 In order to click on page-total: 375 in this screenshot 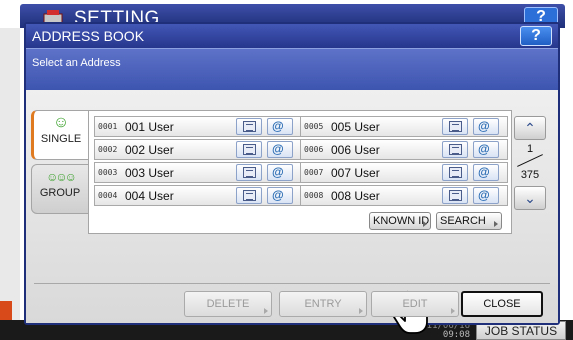, I will do `click(530, 175)`.